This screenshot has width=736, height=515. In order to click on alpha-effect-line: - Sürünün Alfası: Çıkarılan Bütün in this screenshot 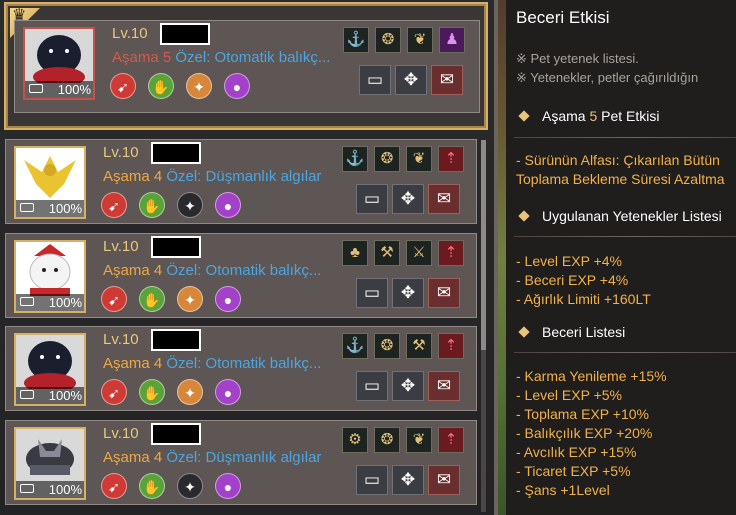, I will do `click(618, 160)`.